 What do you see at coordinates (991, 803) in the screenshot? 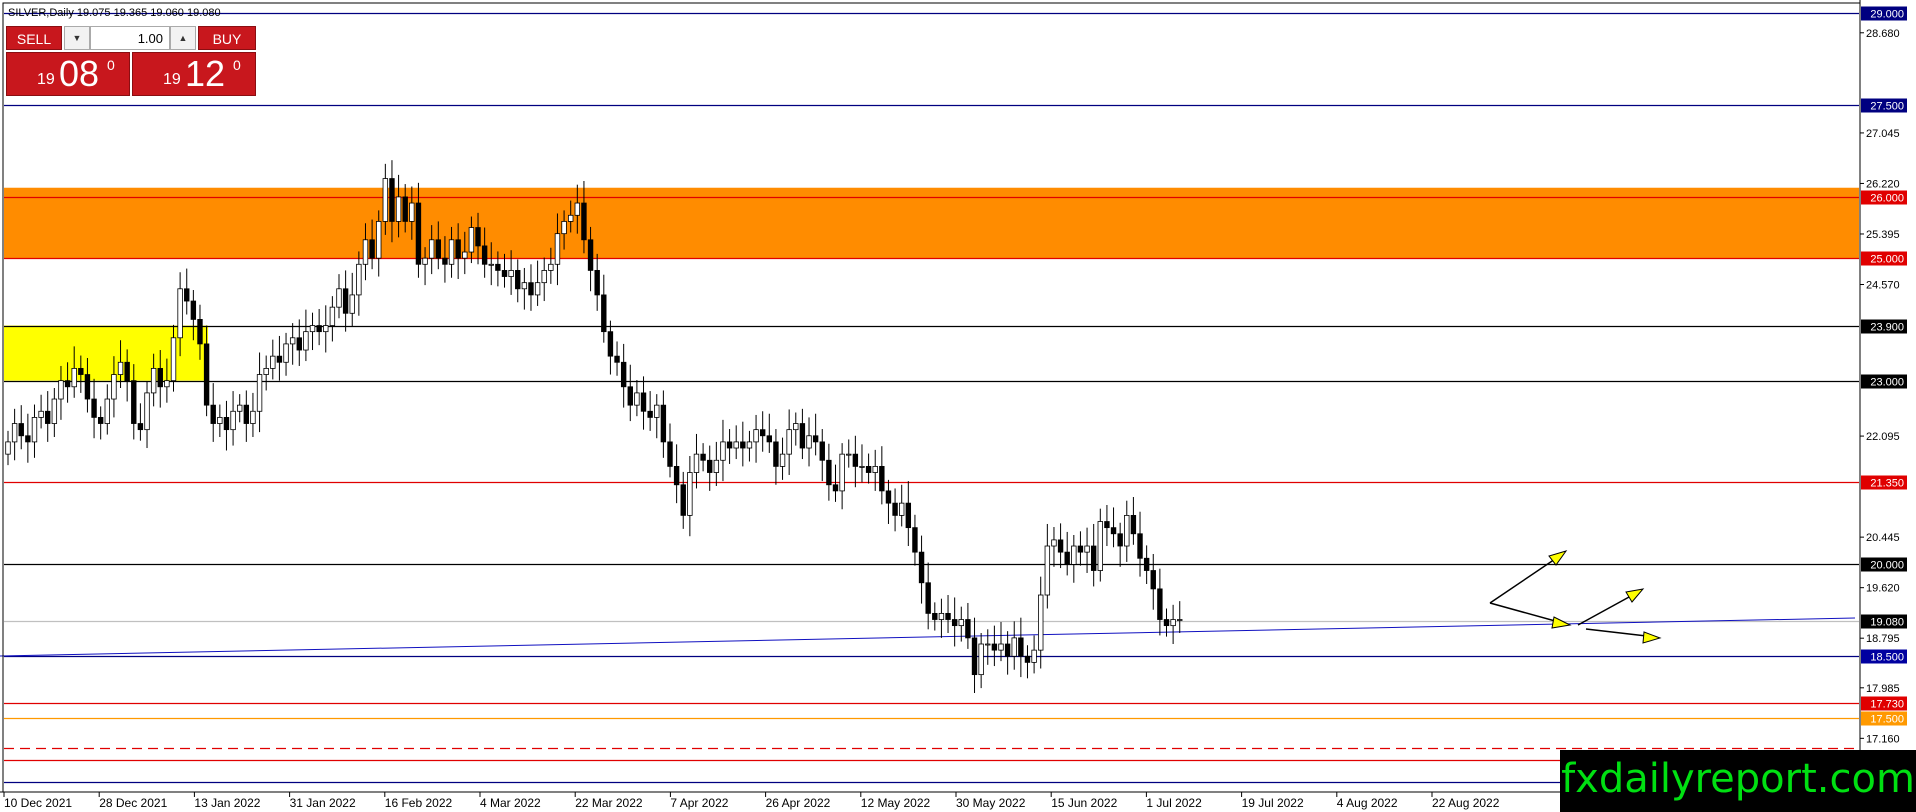
I see `x-tick-label: 30 May 2022` at bounding box center [991, 803].